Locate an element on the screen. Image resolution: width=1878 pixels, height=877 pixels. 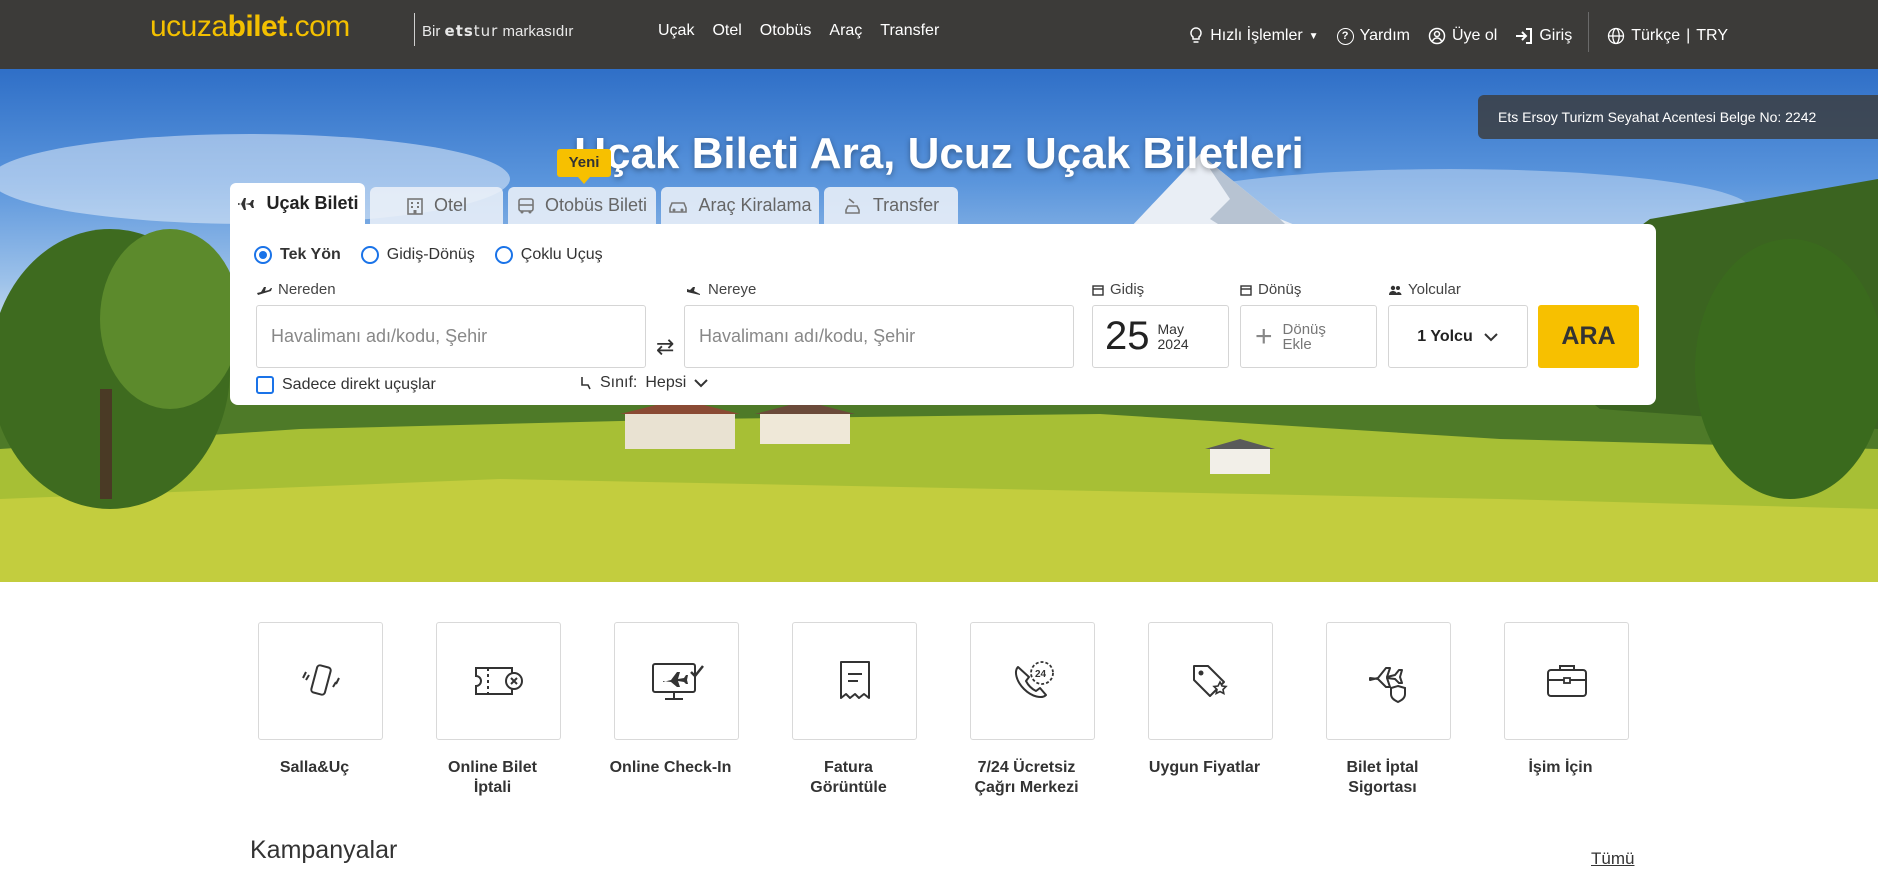
new-badge: Yeni is located at coordinates (584, 166).